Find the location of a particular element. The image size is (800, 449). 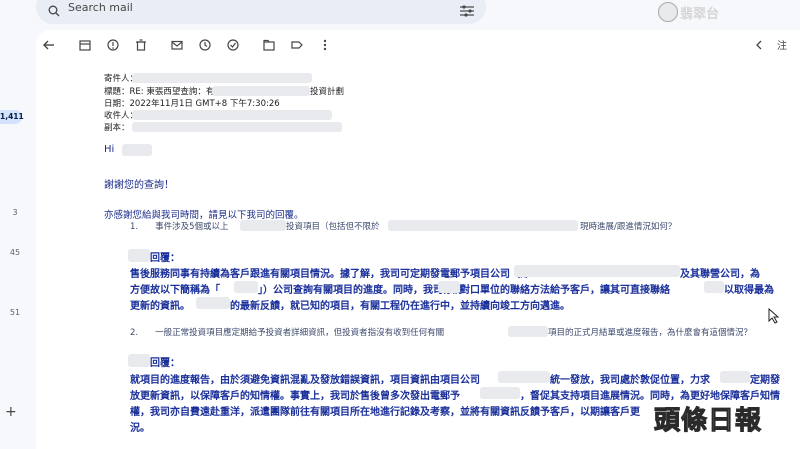

answer-1-line-1-end: 及其聯營公司，為 is located at coordinates (720, 274).